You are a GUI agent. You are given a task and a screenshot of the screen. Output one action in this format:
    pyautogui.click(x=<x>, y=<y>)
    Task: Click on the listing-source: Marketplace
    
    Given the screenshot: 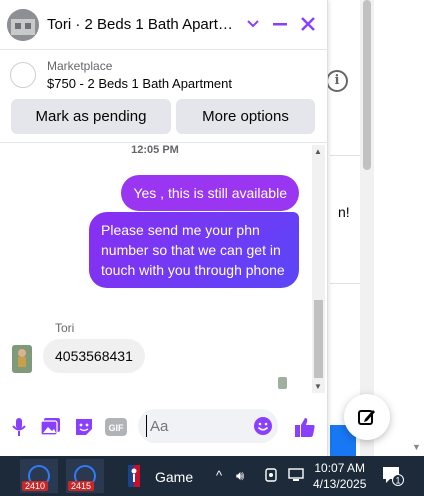 What is the action you would take?
    pyautogui.click(x=80, y=66)
    